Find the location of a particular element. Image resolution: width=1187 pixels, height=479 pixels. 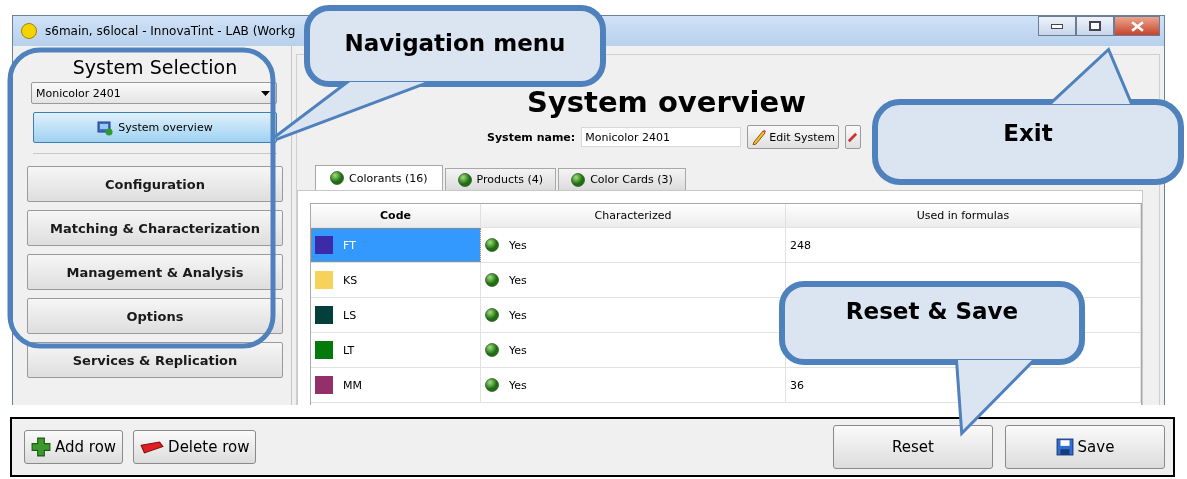

save-button: Save is located at coordinates (1085, 447).